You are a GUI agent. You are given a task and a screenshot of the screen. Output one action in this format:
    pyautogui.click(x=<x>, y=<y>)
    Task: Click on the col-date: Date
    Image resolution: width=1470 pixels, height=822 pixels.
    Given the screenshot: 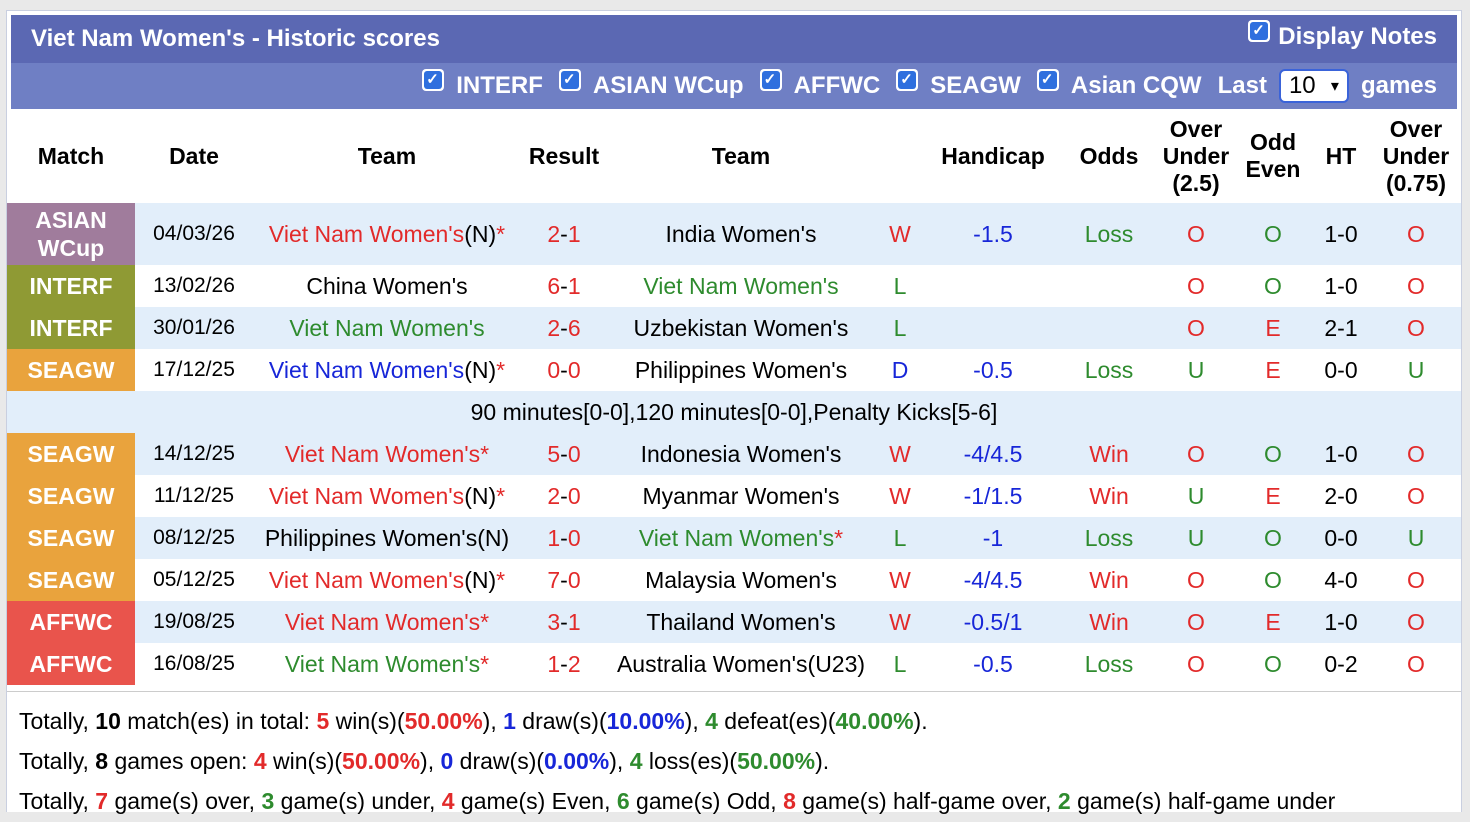 What is the action you would take?
    pyautogui.click(x=194, y=156)
    